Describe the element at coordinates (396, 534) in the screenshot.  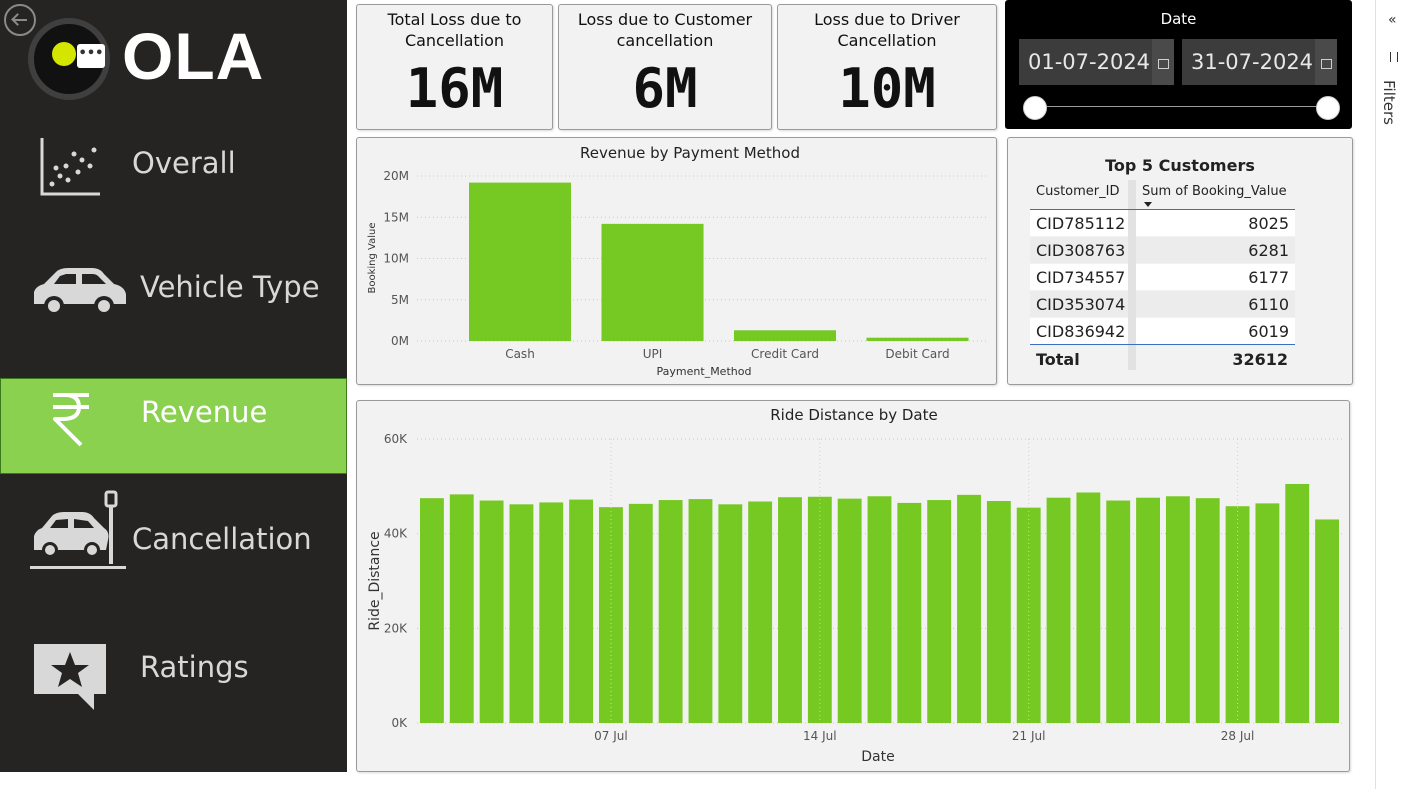
I see `y-tick-label: 40K` at that location.